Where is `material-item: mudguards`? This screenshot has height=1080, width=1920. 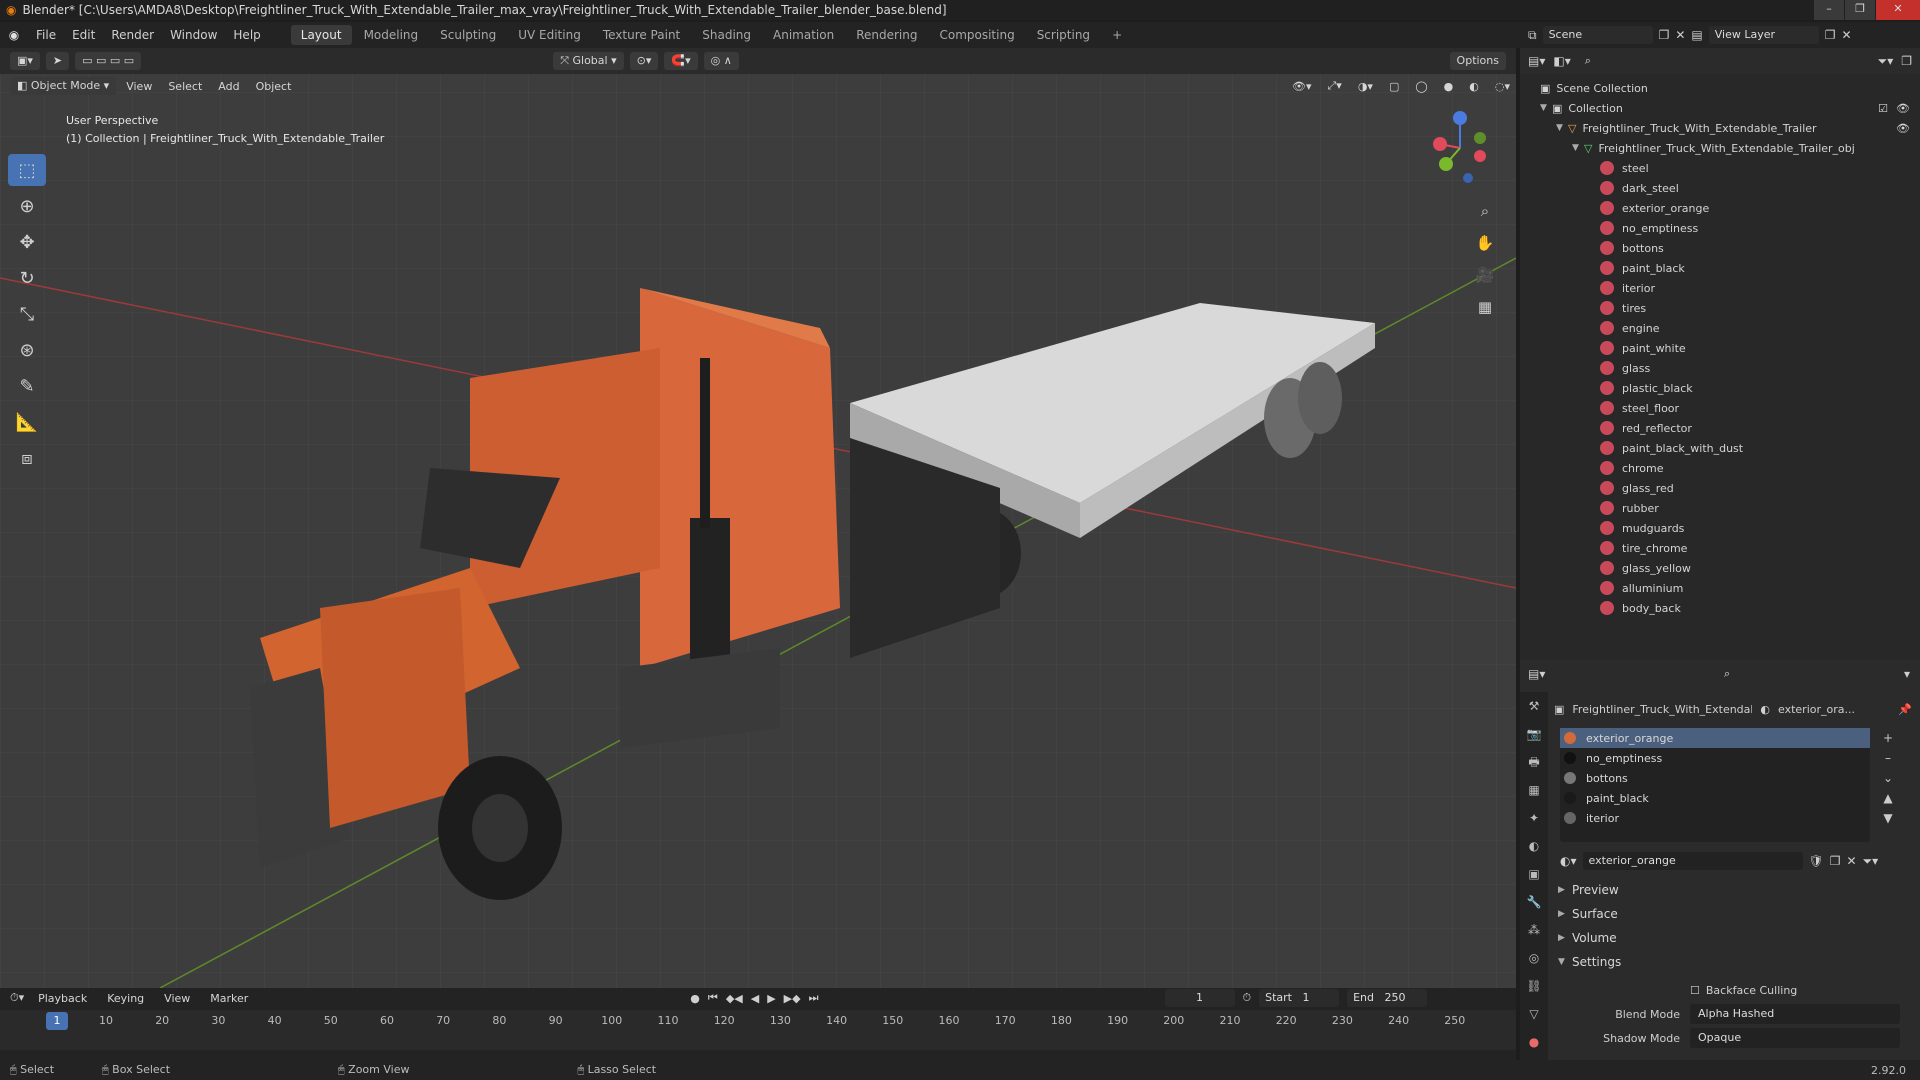 material-item: mudguards is located at coordinates (1724, 528).